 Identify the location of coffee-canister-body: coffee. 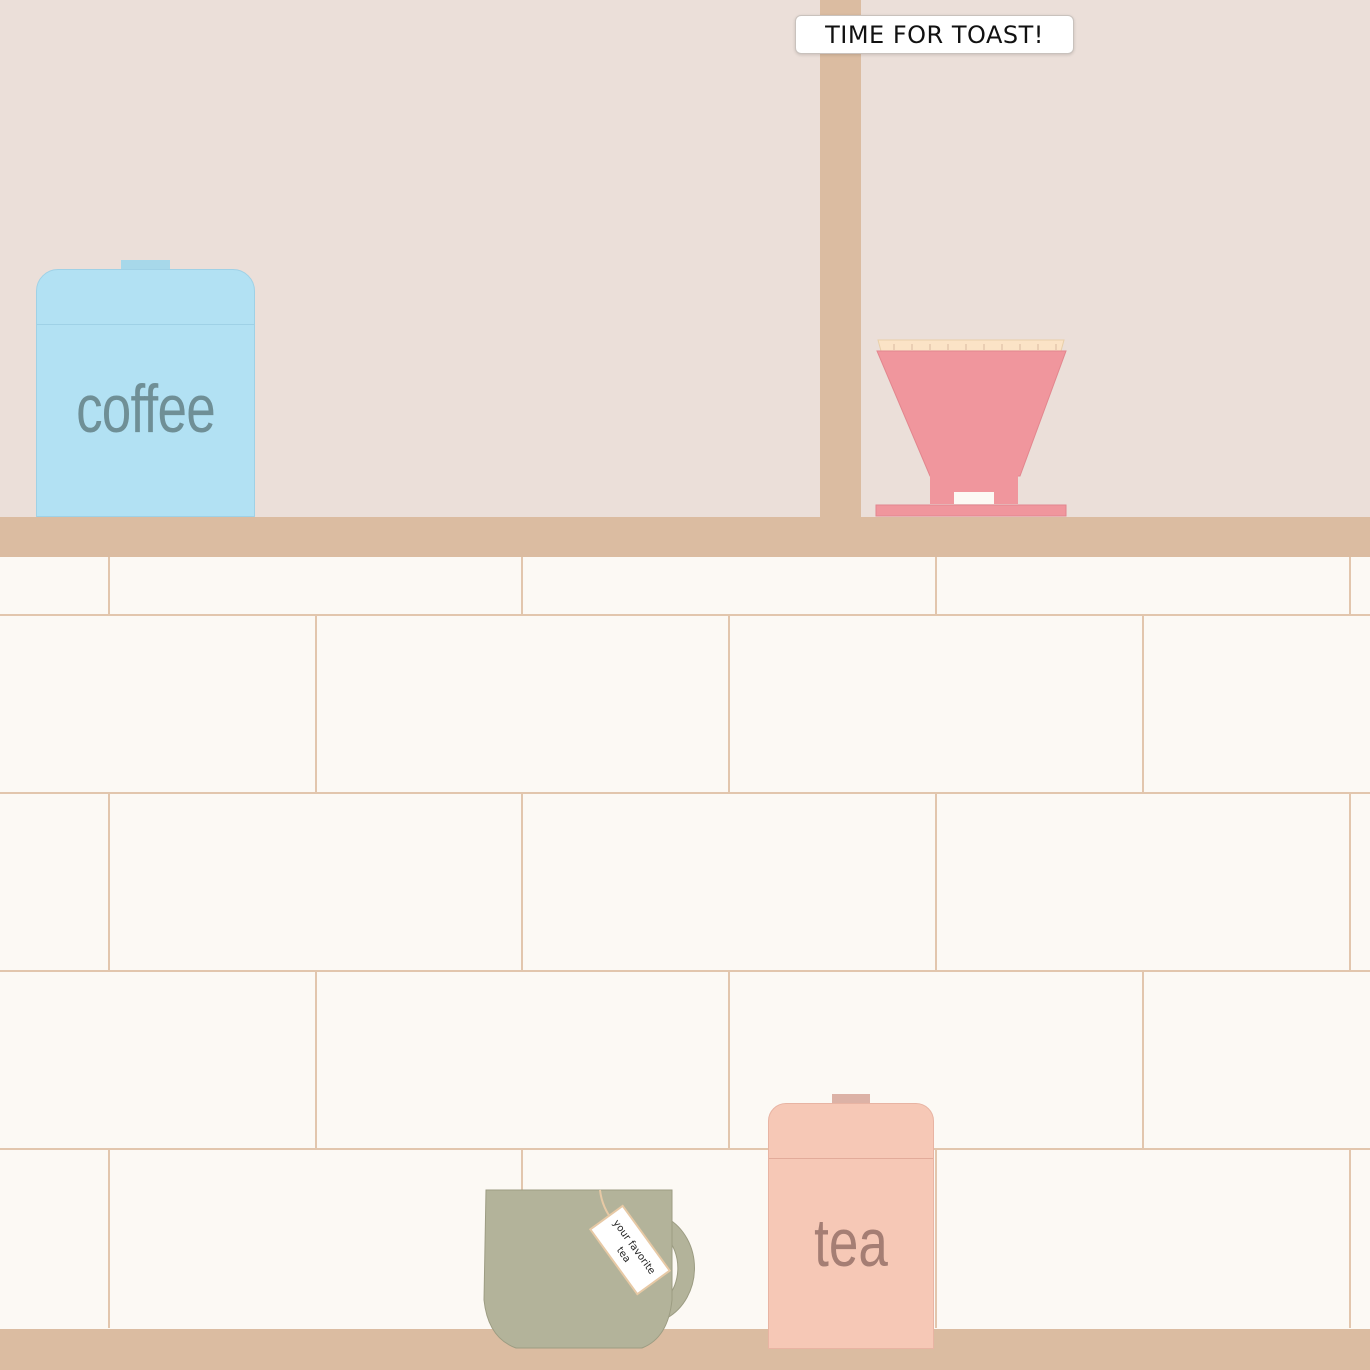
(145, 393).